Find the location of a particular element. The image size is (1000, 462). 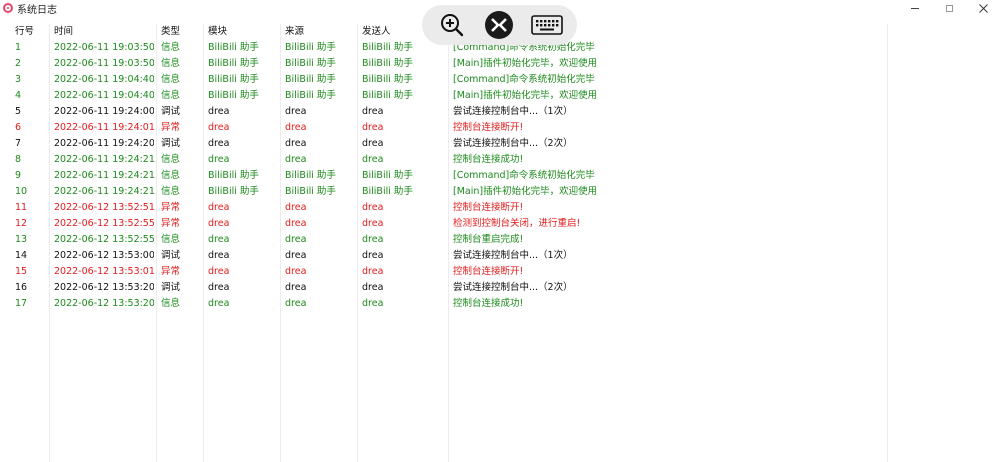

cell-time: 2022-06-12 13:52:55 is located at coordinates (104, 223).